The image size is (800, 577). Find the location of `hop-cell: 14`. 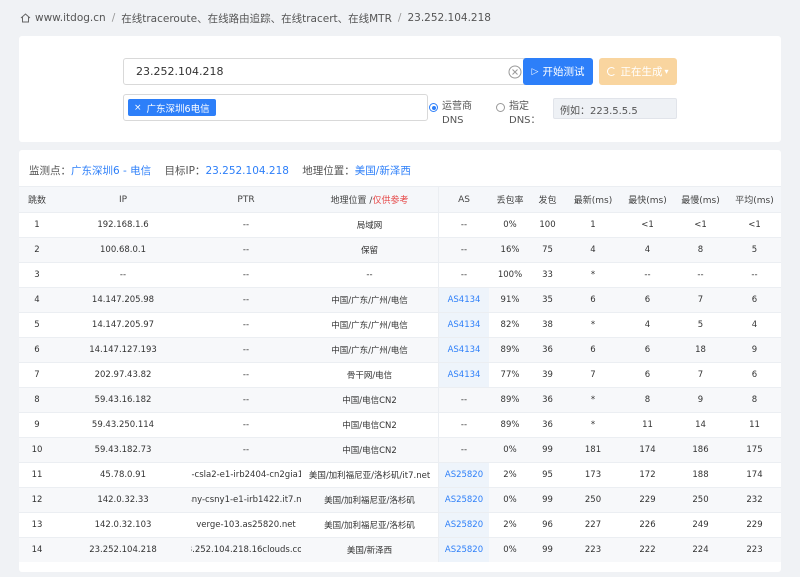

hop-cell: 14 is located at coordinates (37, 550).